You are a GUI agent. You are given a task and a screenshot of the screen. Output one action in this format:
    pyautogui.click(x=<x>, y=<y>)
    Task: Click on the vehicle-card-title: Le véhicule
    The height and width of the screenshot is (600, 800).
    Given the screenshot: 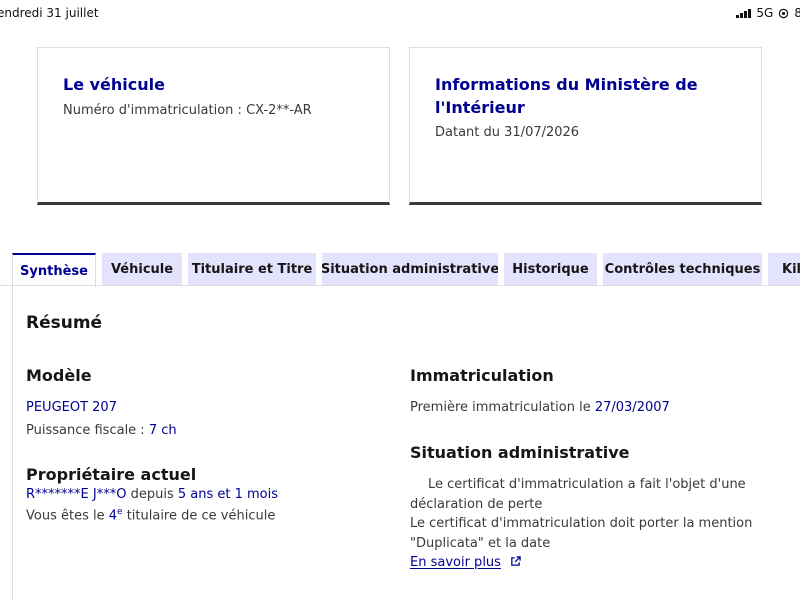 What is the action you would take?
    pyautogui.click(x=114, y=84)
    